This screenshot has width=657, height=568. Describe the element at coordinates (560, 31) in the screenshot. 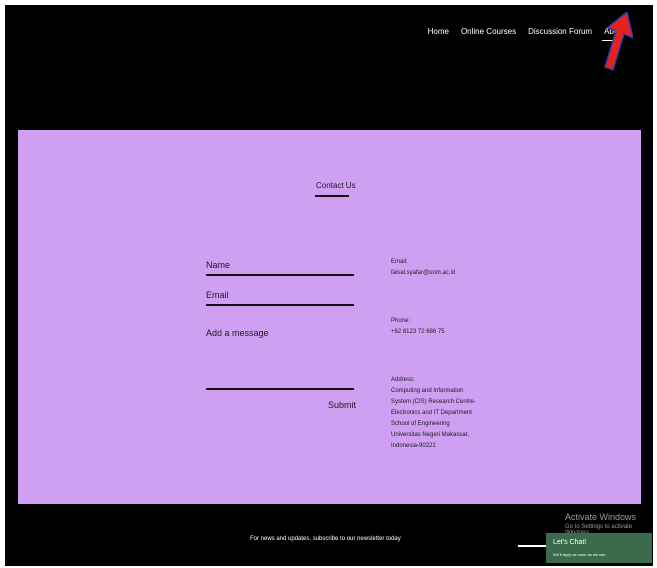

I see `nav-discussion-forum: Discussion Forum` at that location.